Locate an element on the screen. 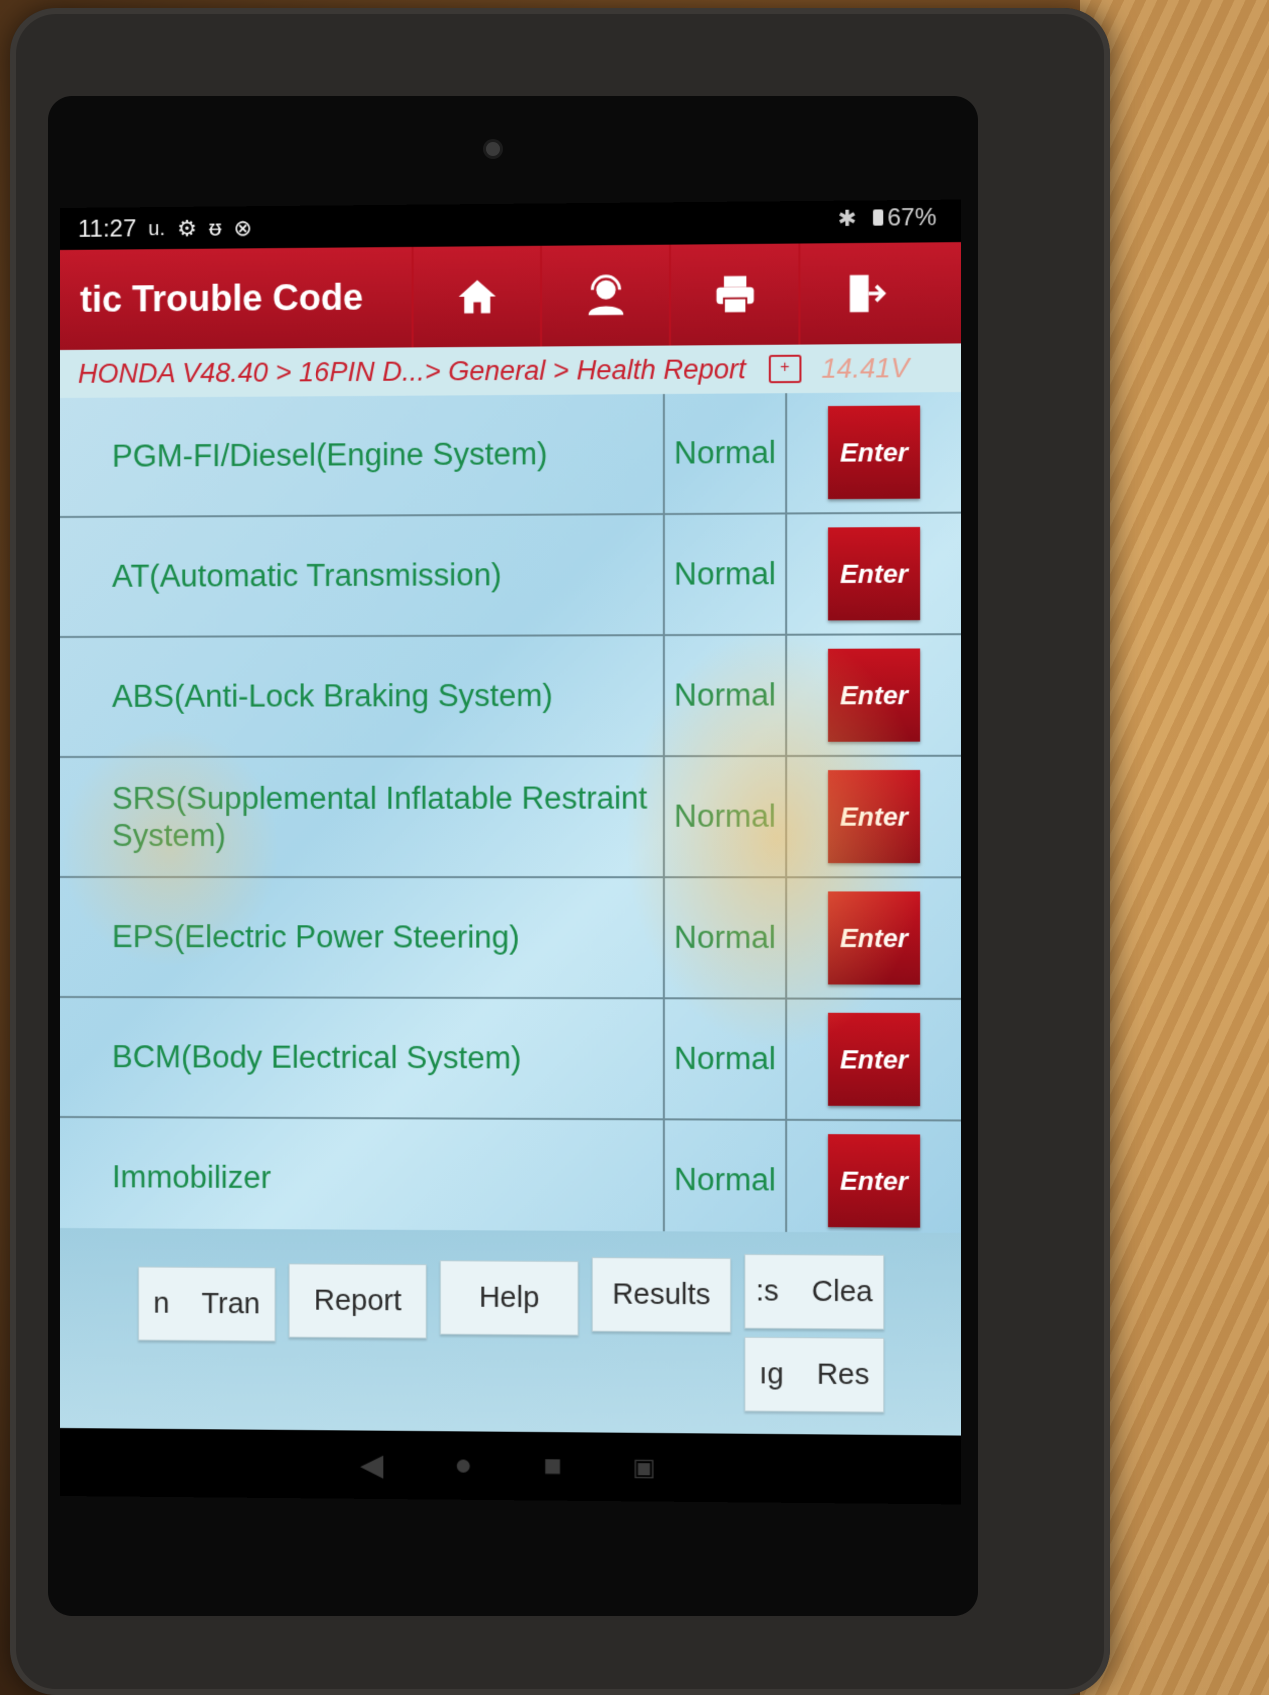 The width and height of the screenshot is (1269, 1695). system-name: AT(Automatic Transmission) is located at coordinates (362, 575).